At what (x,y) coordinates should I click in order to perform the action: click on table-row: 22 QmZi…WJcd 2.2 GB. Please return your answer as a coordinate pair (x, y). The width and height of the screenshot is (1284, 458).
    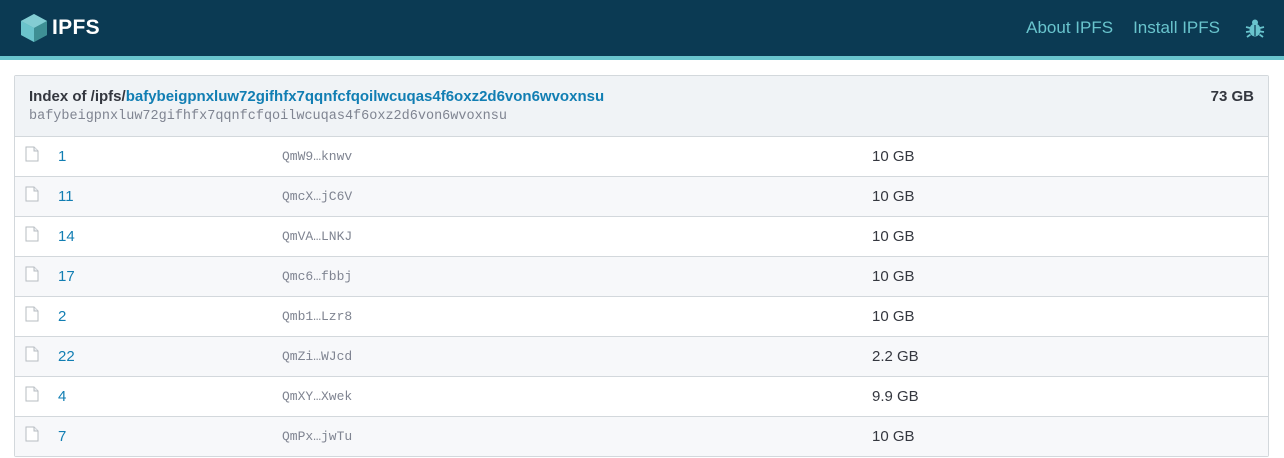
    Looking at the image, I should click on (641, 357).